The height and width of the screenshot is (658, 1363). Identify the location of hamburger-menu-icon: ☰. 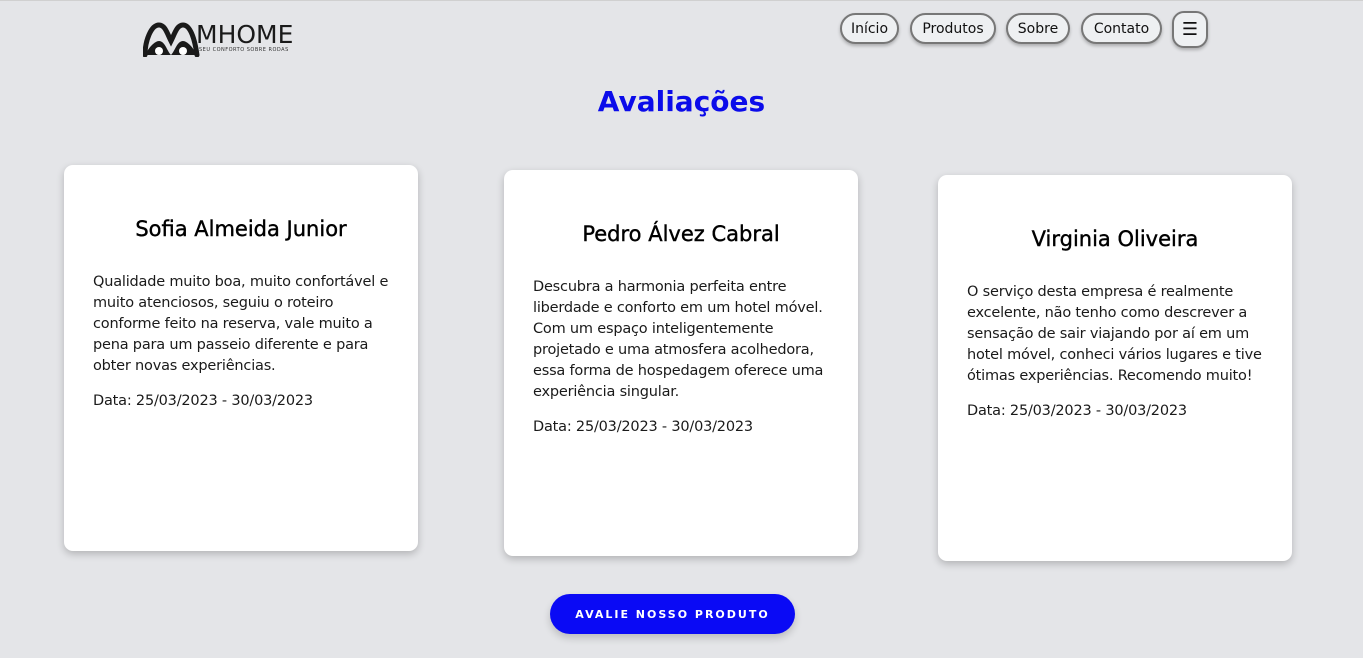
(1190, 29).